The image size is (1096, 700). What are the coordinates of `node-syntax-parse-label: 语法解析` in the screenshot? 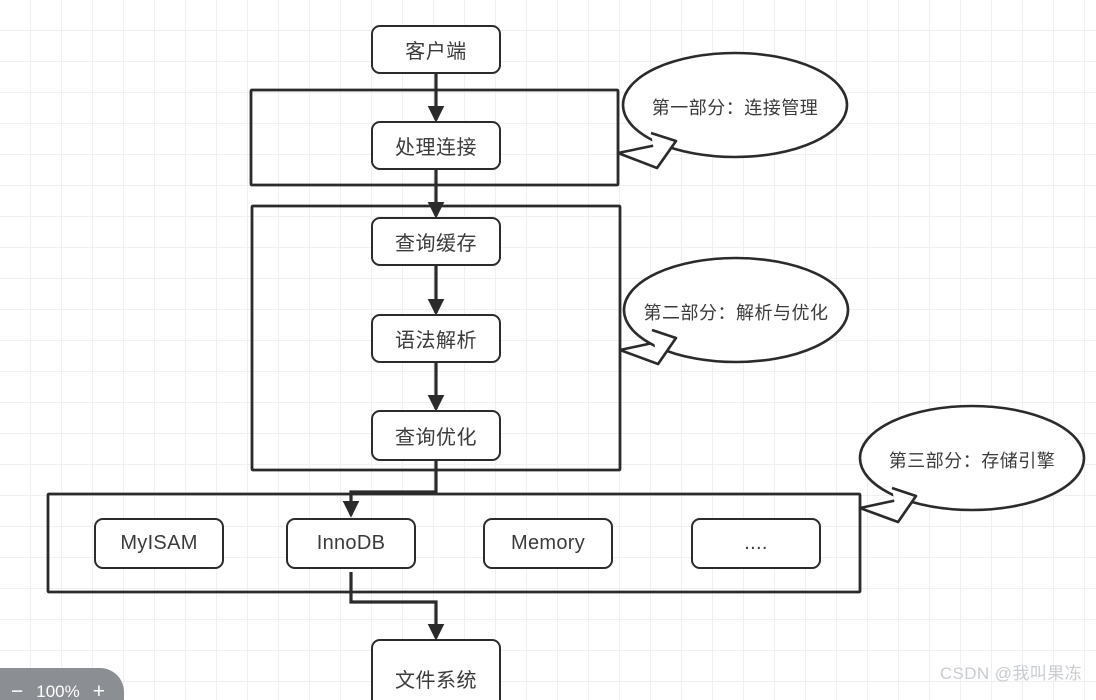 It's located at (436, 341).